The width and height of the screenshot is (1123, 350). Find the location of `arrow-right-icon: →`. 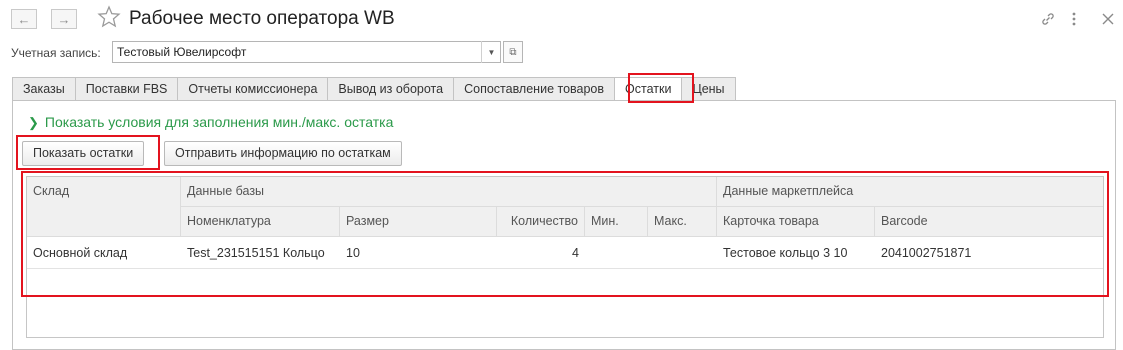

arrow-right-icon: → is located at coordinates (64, 19).